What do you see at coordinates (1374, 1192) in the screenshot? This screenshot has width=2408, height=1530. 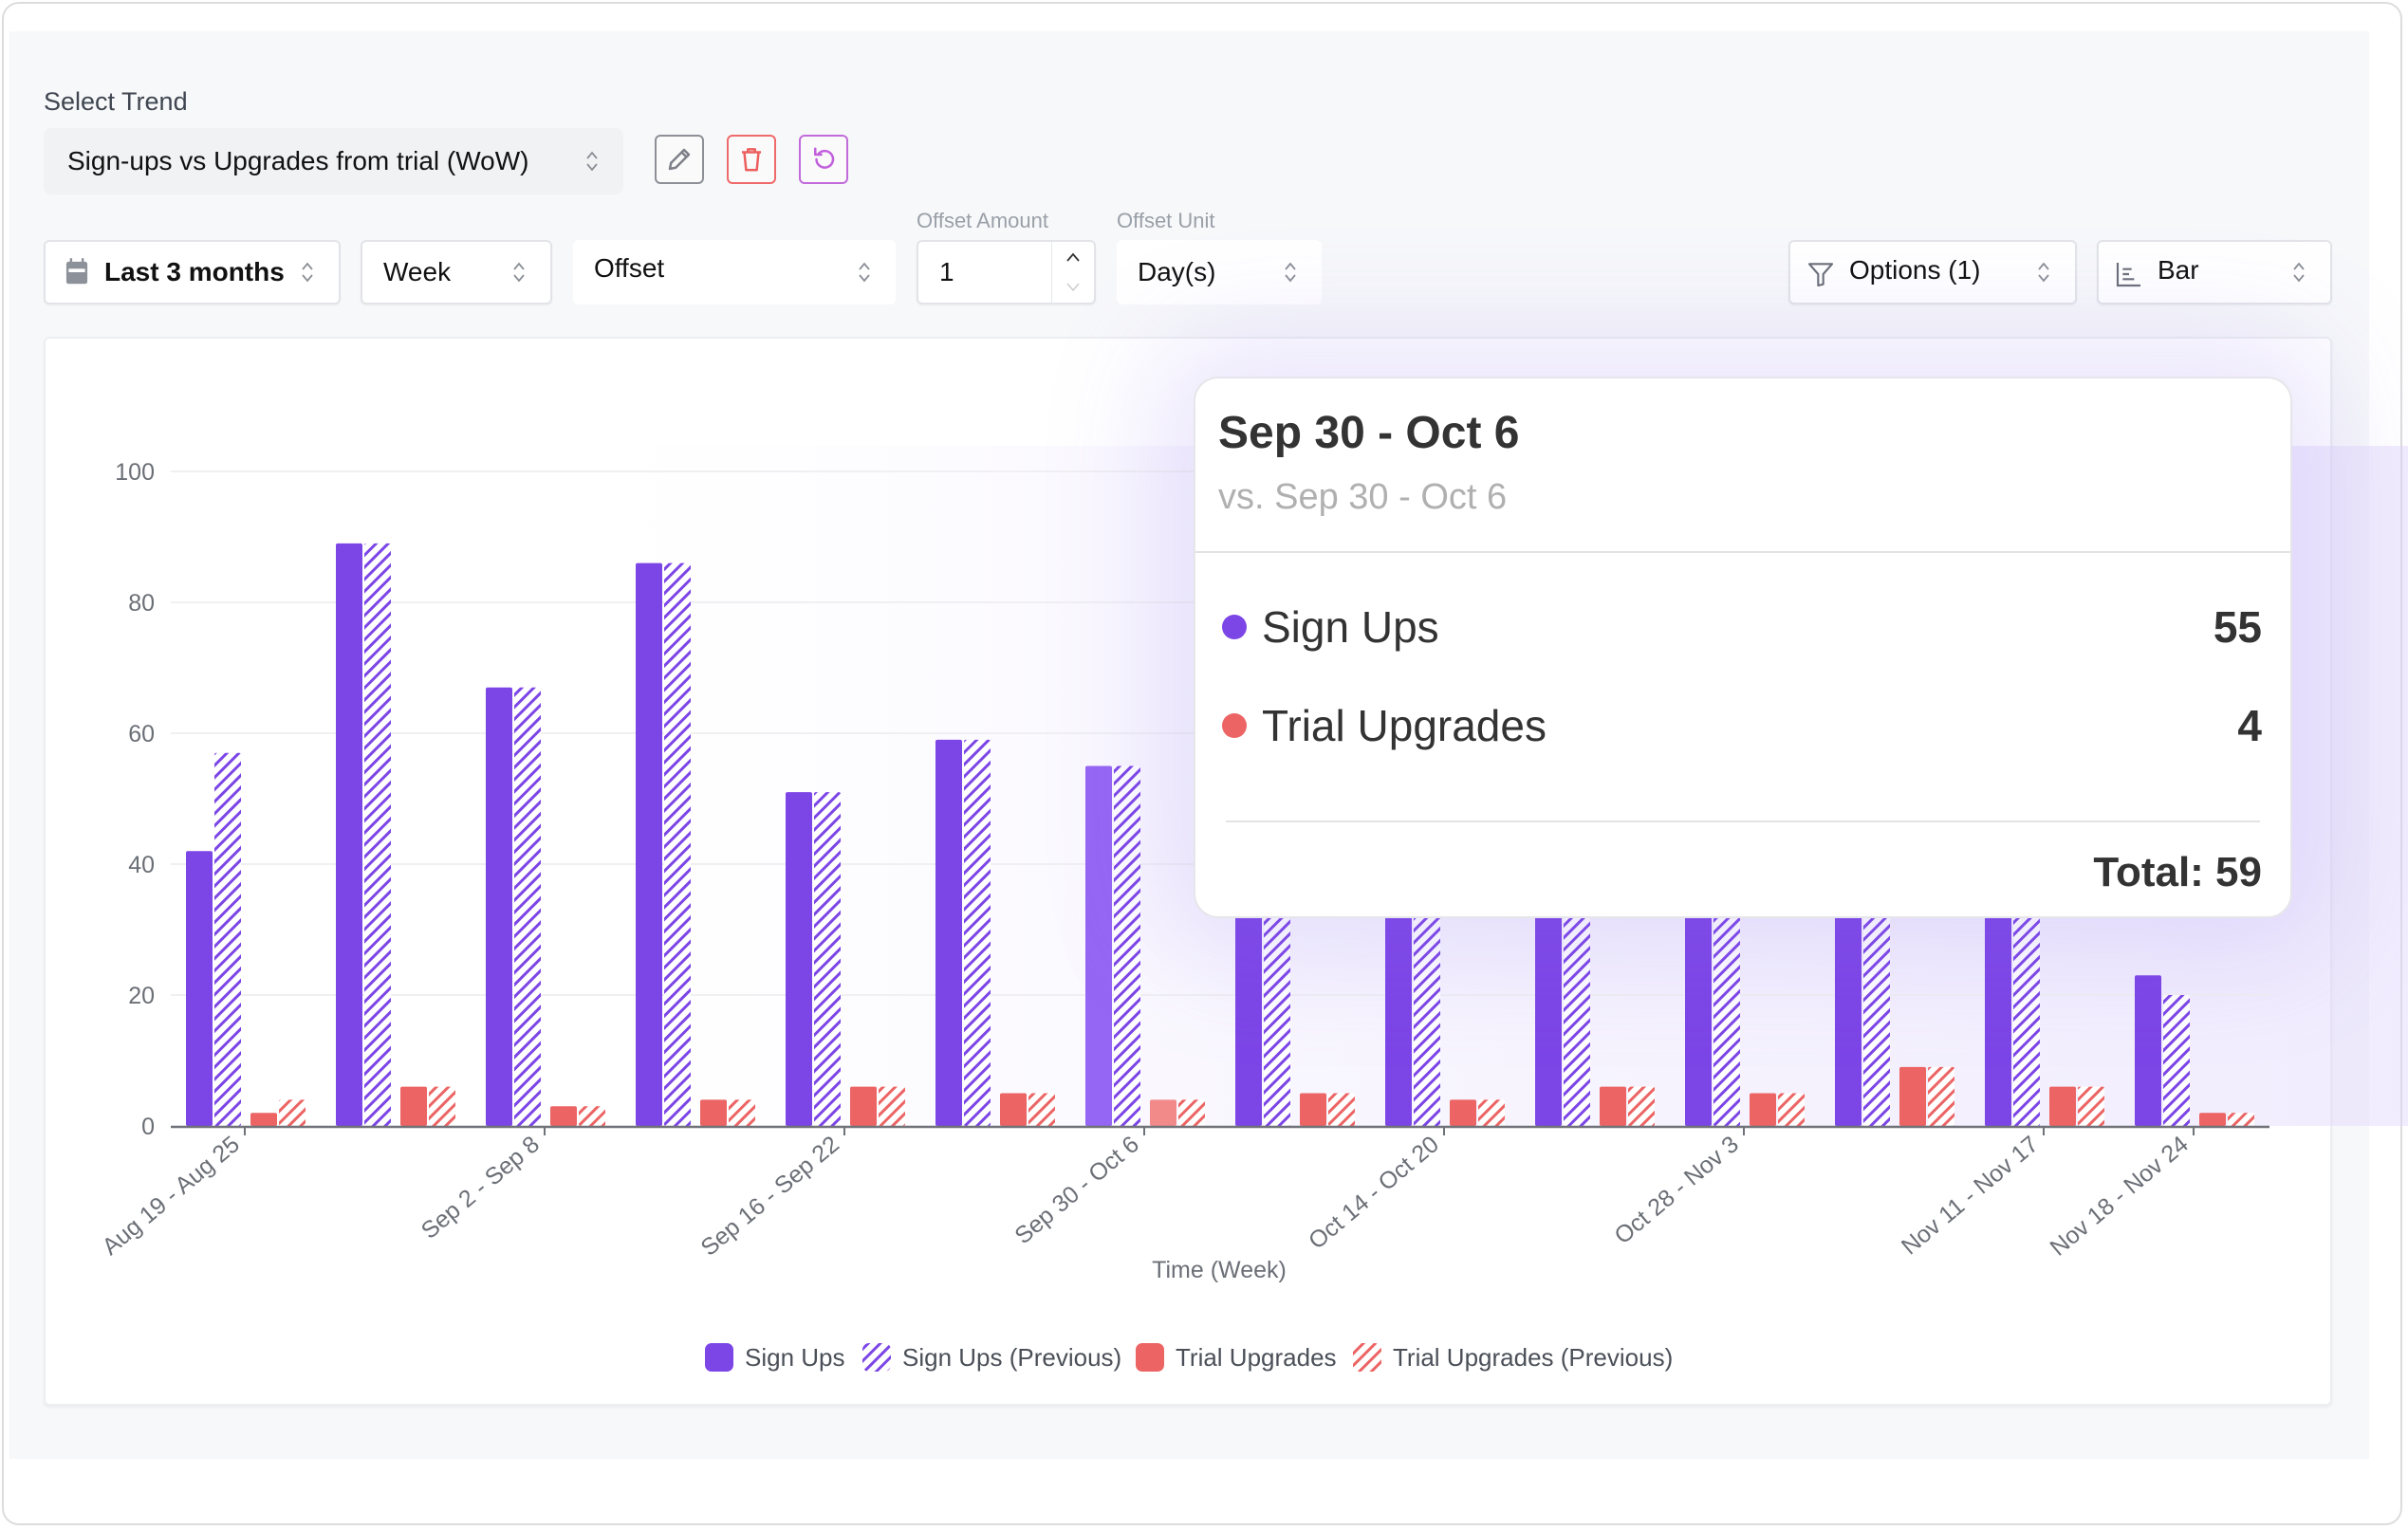 I see `x-tick-label: Oct 14 - Oct 20` at bounding box center [1374, 1192].